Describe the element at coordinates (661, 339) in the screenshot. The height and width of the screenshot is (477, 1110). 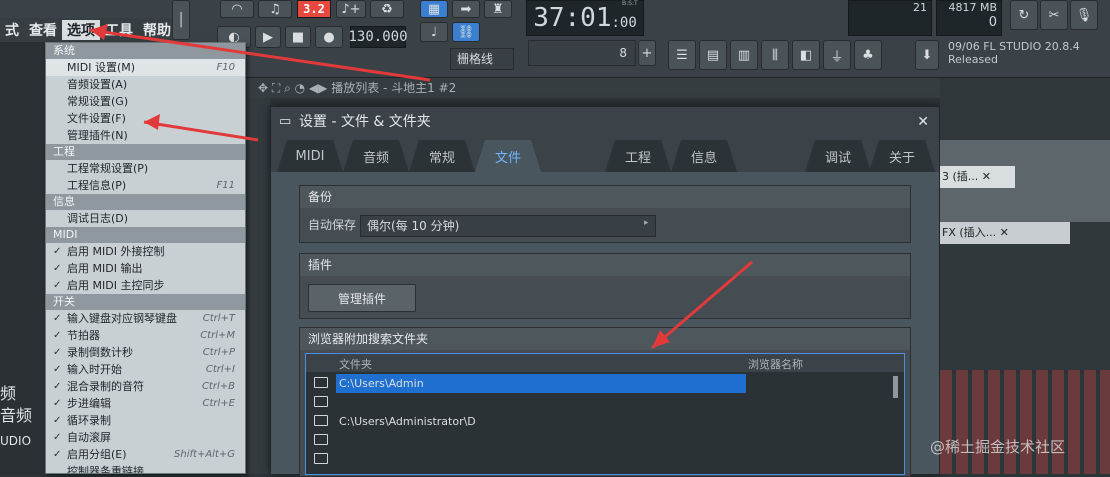
I see `arrowhead-folder` at that location.